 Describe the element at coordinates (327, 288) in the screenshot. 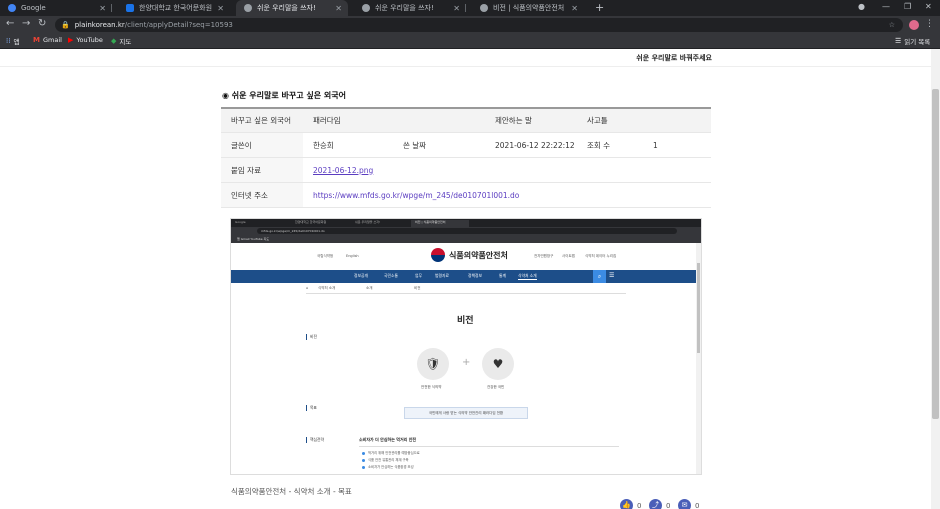

I see `embedded-crumb: 식약처 소개` at that location.